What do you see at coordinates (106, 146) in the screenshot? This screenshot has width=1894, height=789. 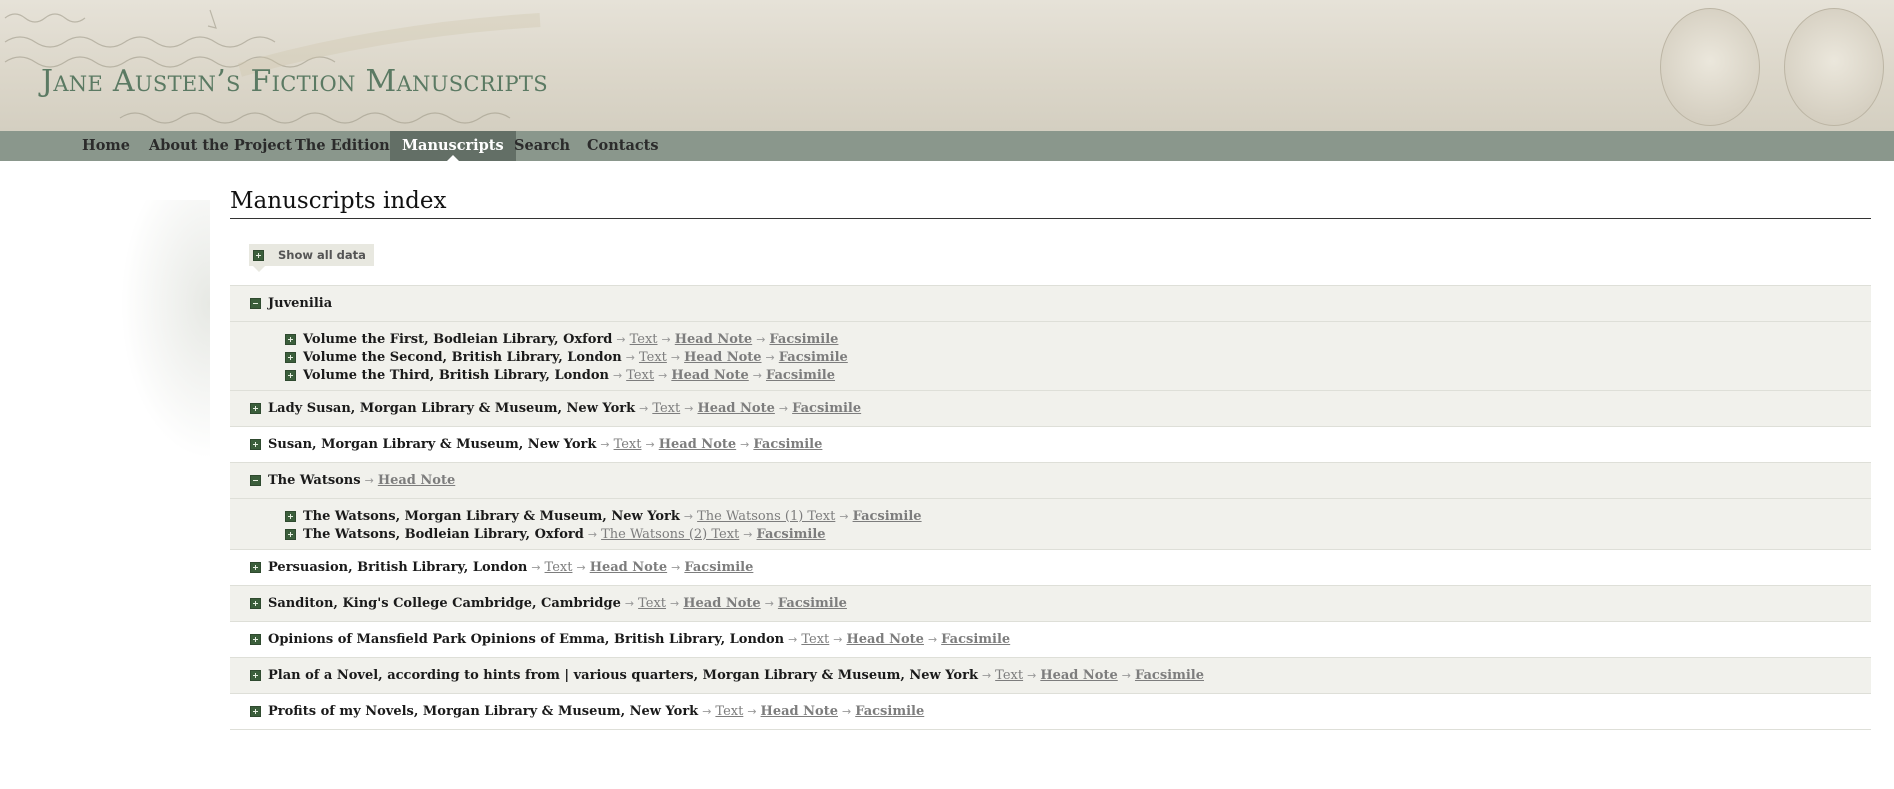 I see `nav-item-home: Home` at bounding box center [106, 146].